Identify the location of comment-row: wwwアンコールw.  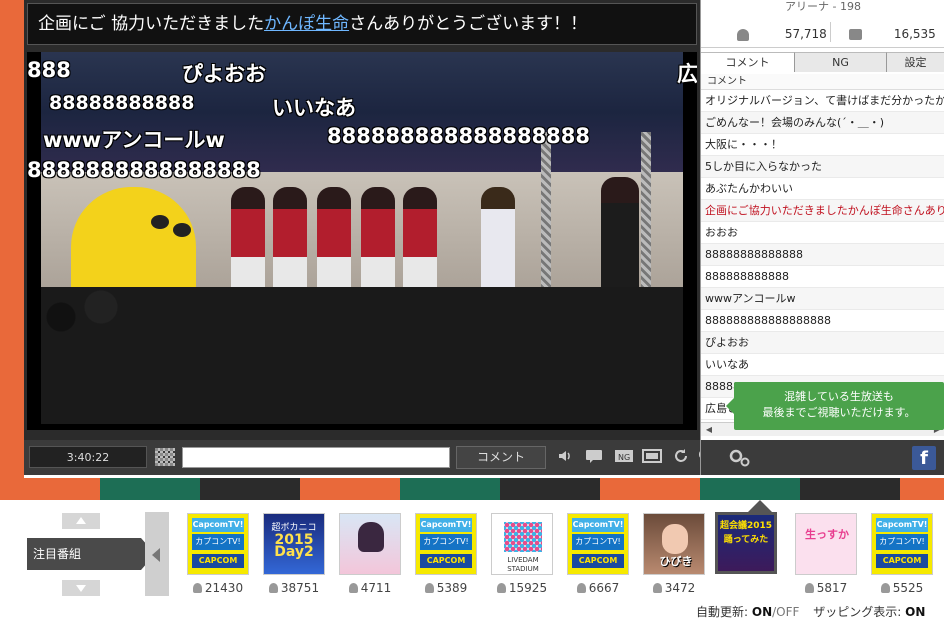
(822, 299).